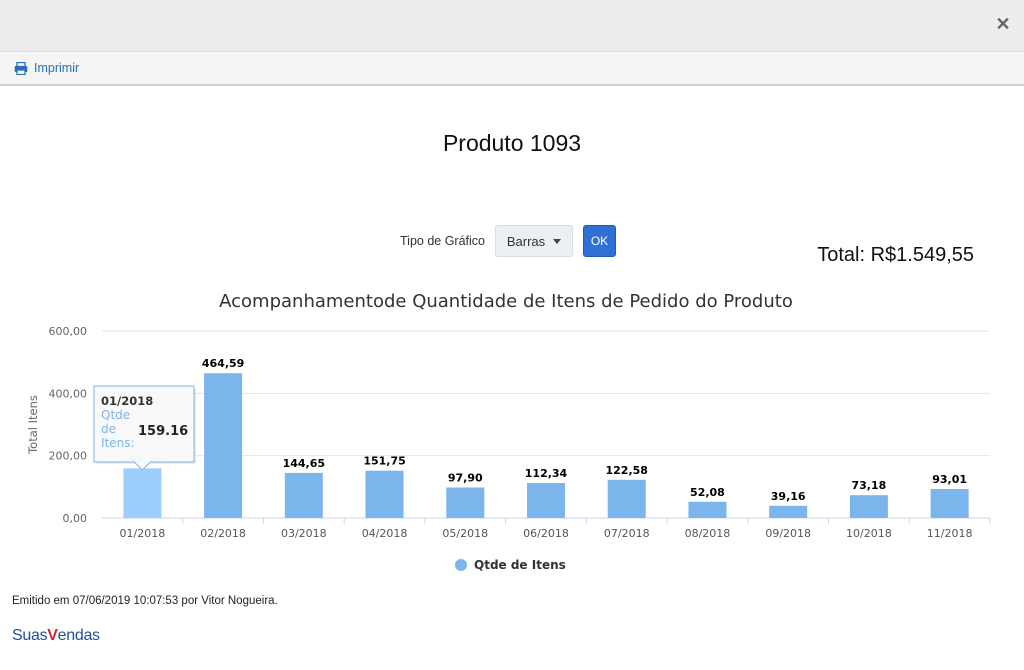 Image resolution: width=1024 pixels, height=670 pixels. Describe the element at coordinates (461, 565) in the screenshot. I see `legend-marker` at that location.